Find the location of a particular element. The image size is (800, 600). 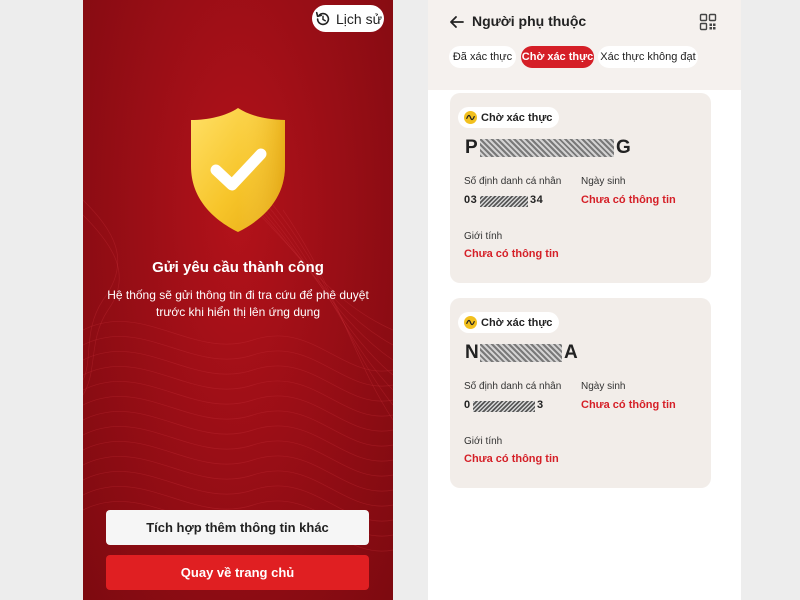

name-last-letter: A is located at coordinates (571, 352).